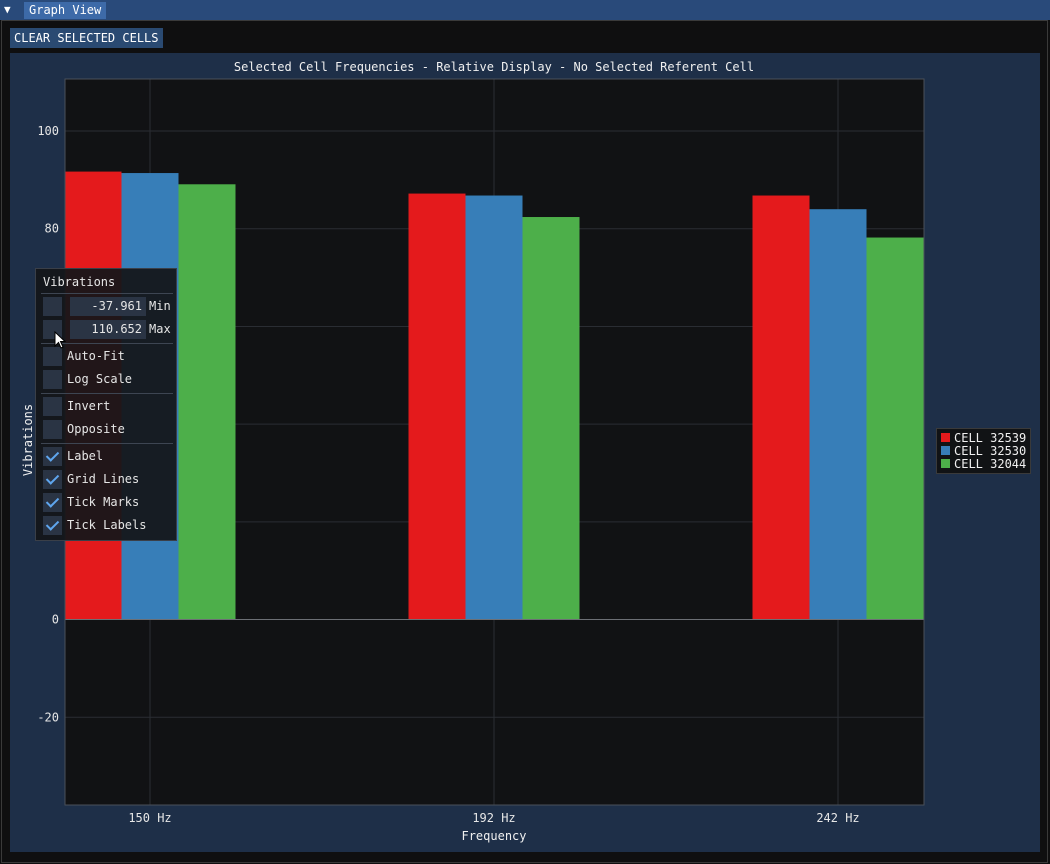 The height and width of the screenshot is (864, 1050). What do you see at coordinates (108, 329) in the screenshot?
I see `max-value-input: 110.652` at bounding box center [108, 329].